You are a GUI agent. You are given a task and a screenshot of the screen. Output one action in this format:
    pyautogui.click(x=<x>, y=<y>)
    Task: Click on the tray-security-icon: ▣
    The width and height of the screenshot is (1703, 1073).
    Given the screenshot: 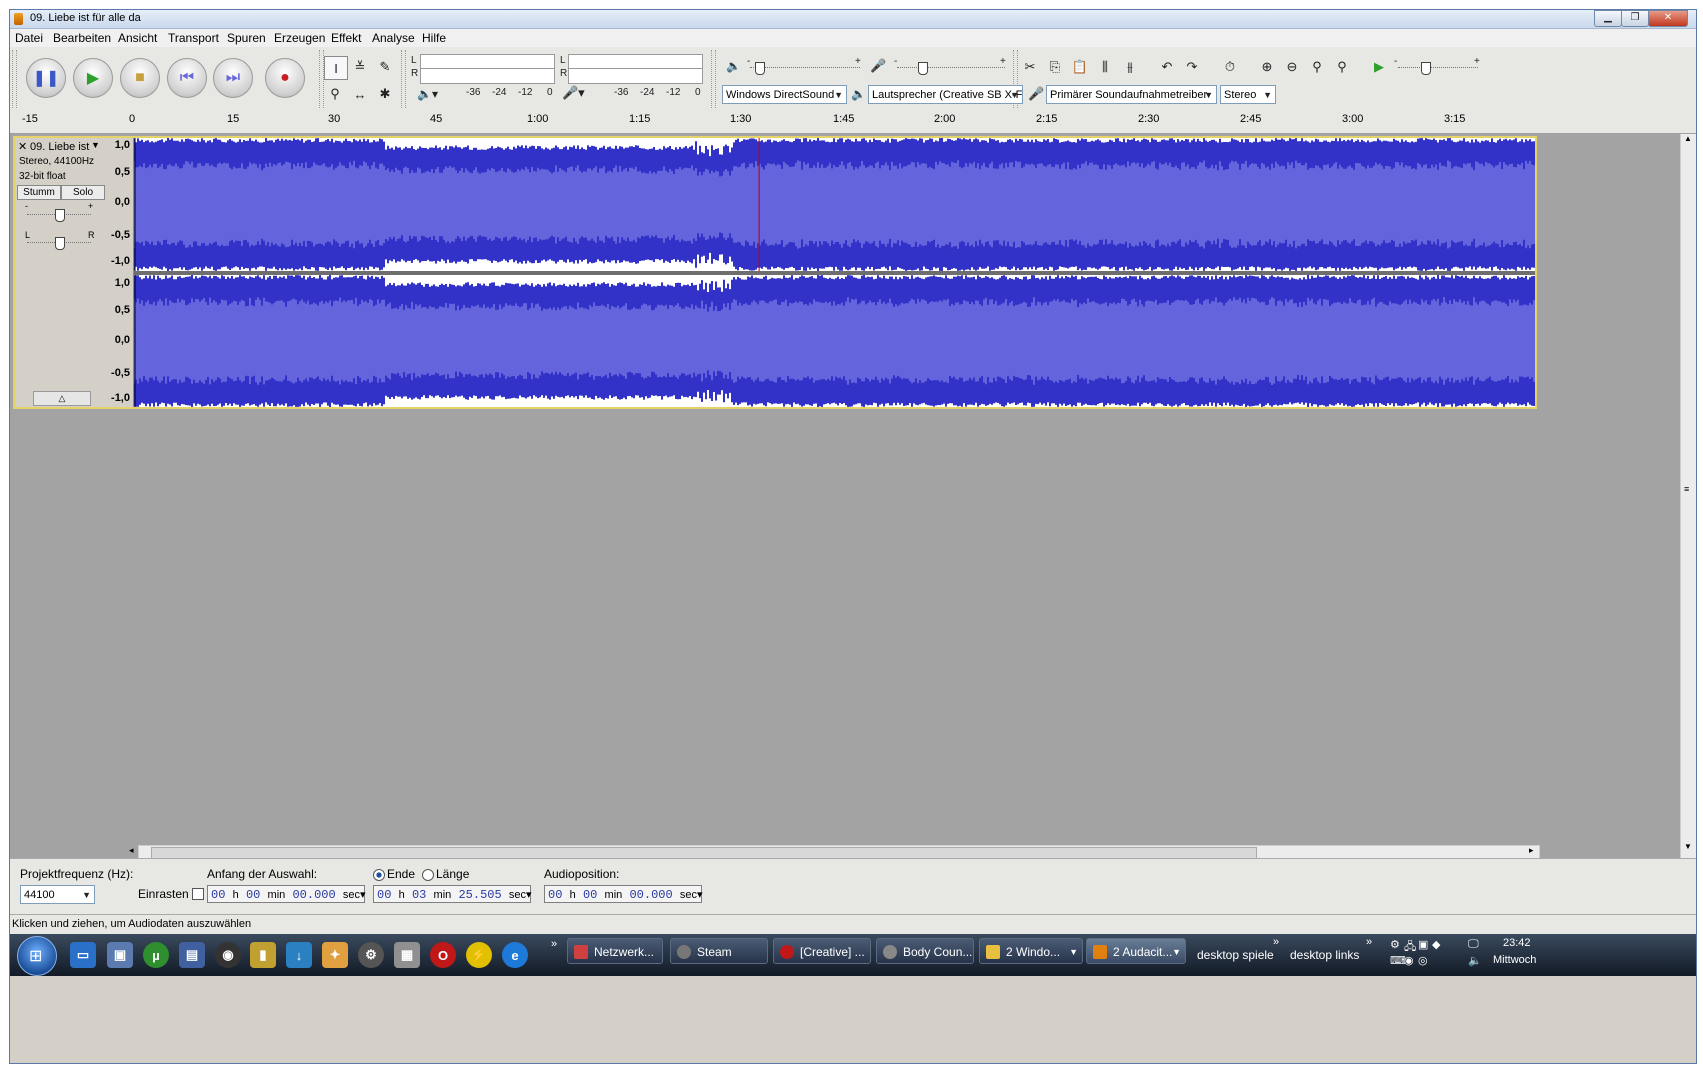 What is the action you would take?
    pyautogui.click(x=1423, y=944)
    